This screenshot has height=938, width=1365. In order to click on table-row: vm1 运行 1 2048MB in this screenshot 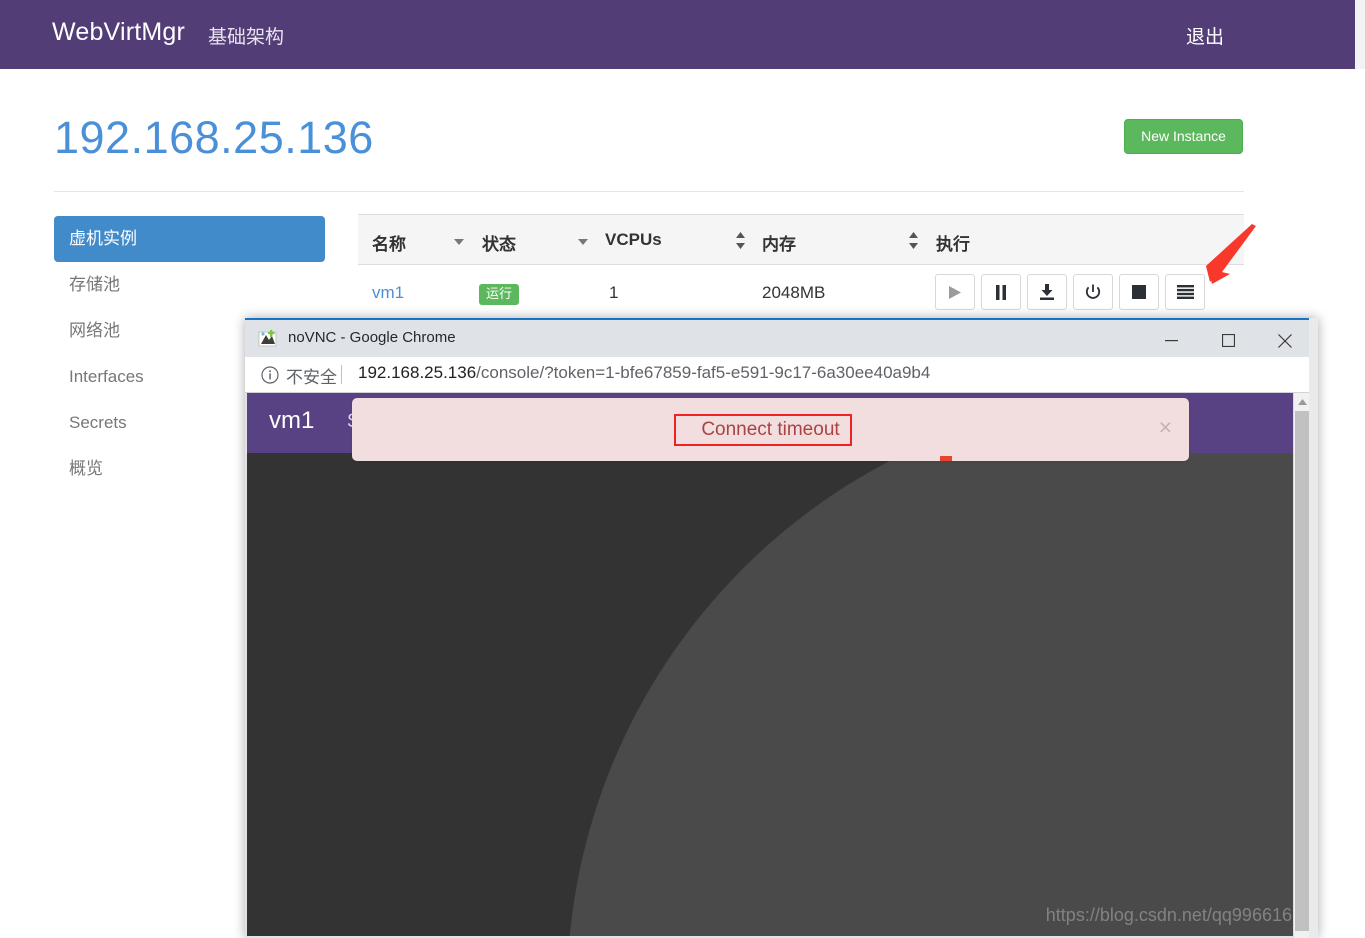, I will do `click(801, 293)`.